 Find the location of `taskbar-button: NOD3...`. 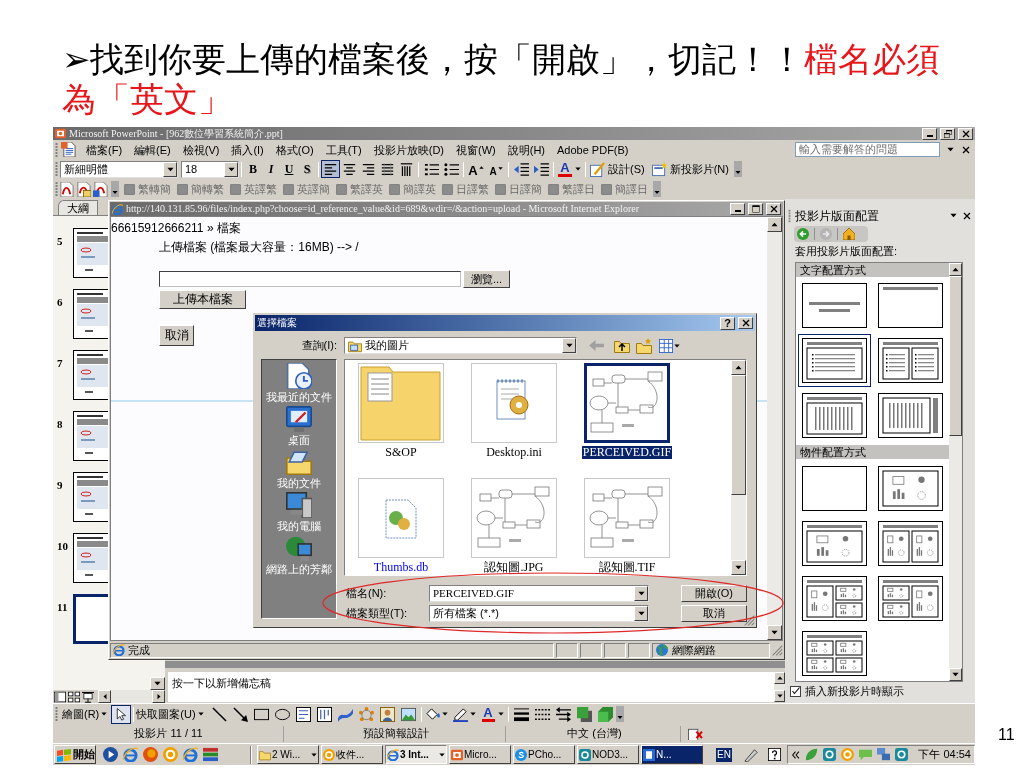

taskbar-button: NOD3... is located at coordinates (608, 754).